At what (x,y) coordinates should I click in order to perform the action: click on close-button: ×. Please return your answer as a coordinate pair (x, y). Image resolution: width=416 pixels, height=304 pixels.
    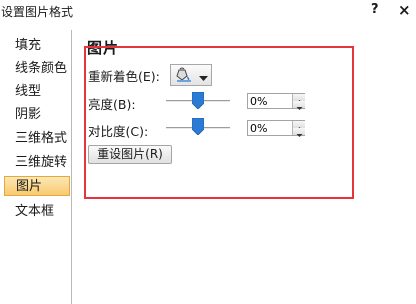
    Looking at the image, I should click on (404, 10).